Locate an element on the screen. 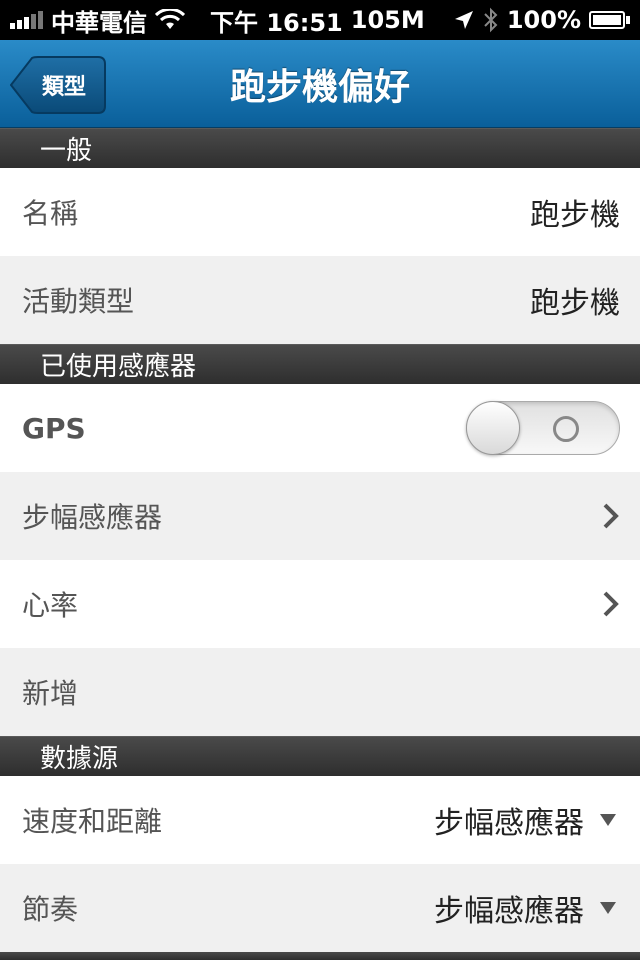  gps-label: GPS is located at coordinates (54, 428).